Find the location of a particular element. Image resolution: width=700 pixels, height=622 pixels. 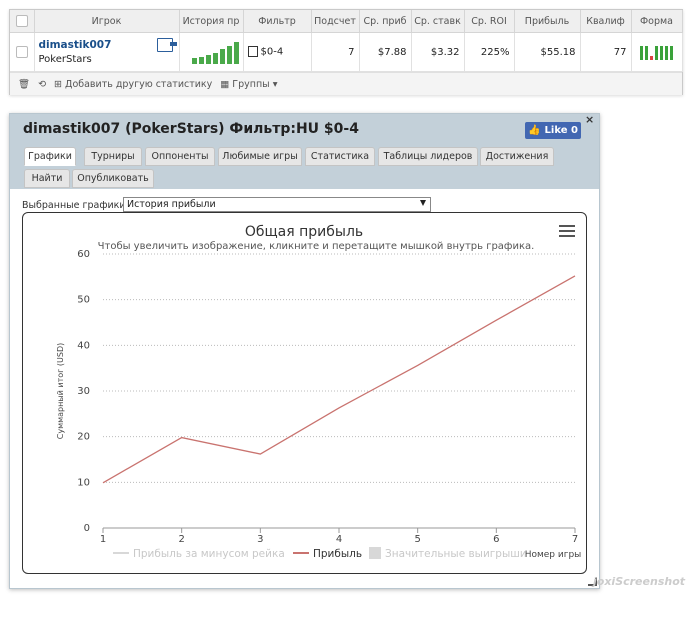

close-icon: × is located at coordinates (589, 119).